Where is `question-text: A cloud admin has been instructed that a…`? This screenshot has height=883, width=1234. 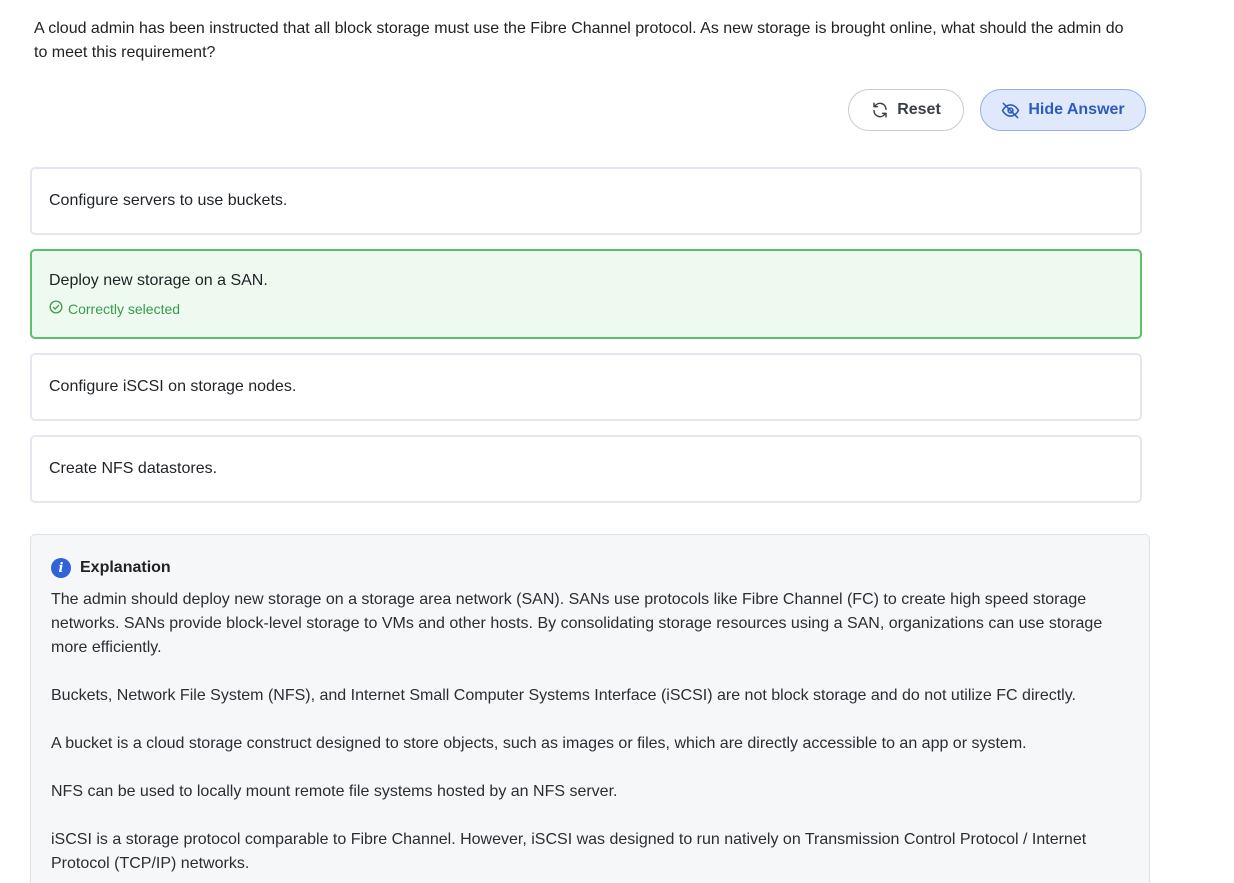
question-text: A cloud admin has been instructed that a… is located at coordinates (579, 40).